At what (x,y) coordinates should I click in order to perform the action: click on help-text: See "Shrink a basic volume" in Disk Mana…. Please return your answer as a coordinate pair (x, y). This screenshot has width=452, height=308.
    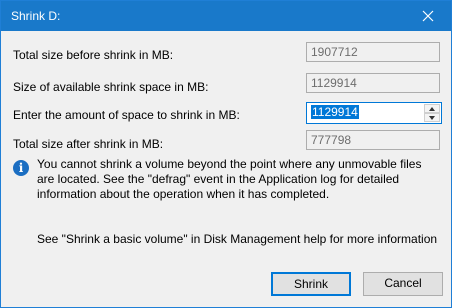
    Looking at the image, I should click on (237, 239).